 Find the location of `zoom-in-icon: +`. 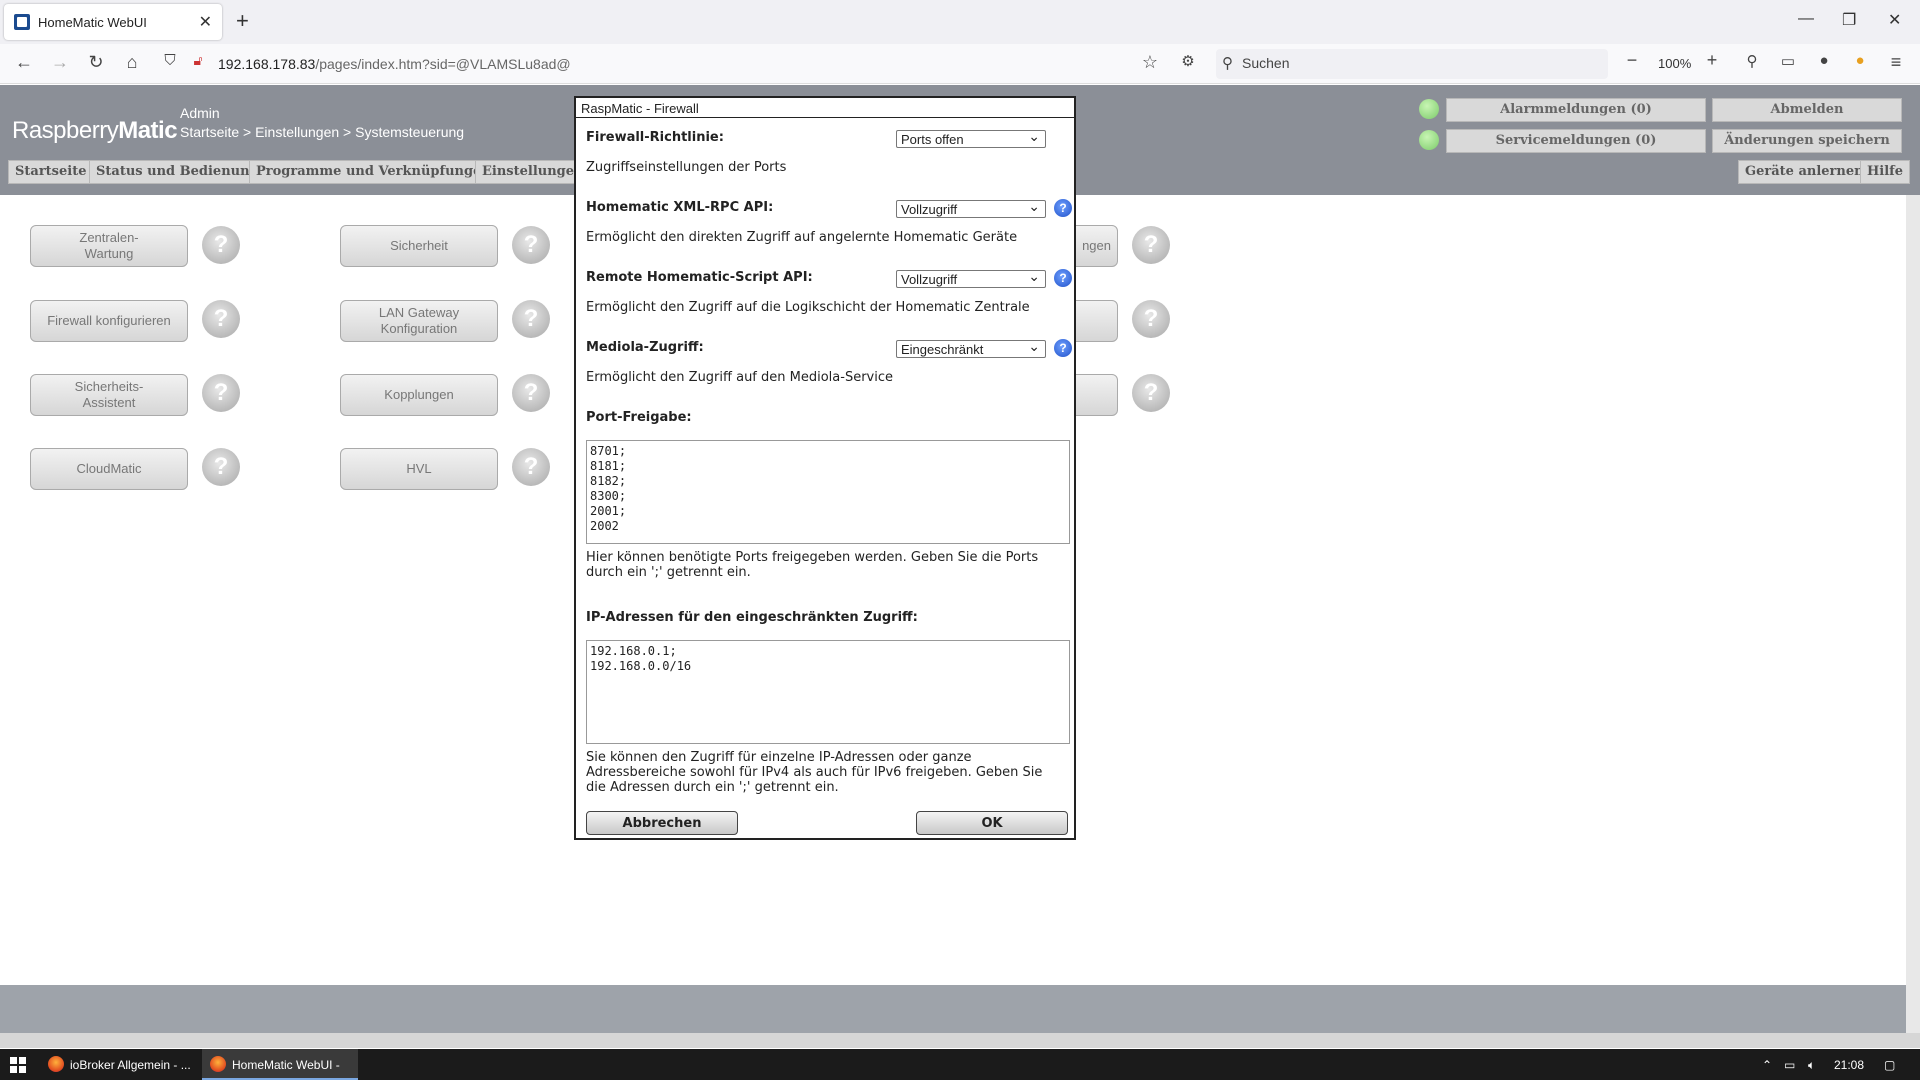

zoom-in-icon: + is located at coordinates (1712, 60).